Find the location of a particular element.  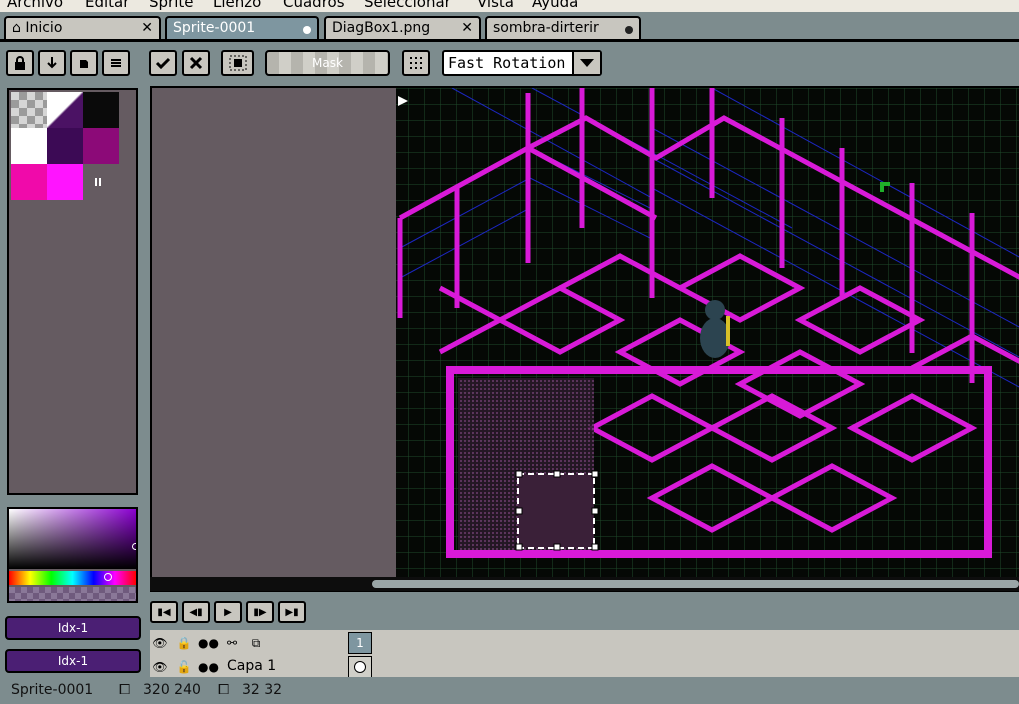

context-toolbar: Mask Fast Rotation is located at coordinates (509, 64).